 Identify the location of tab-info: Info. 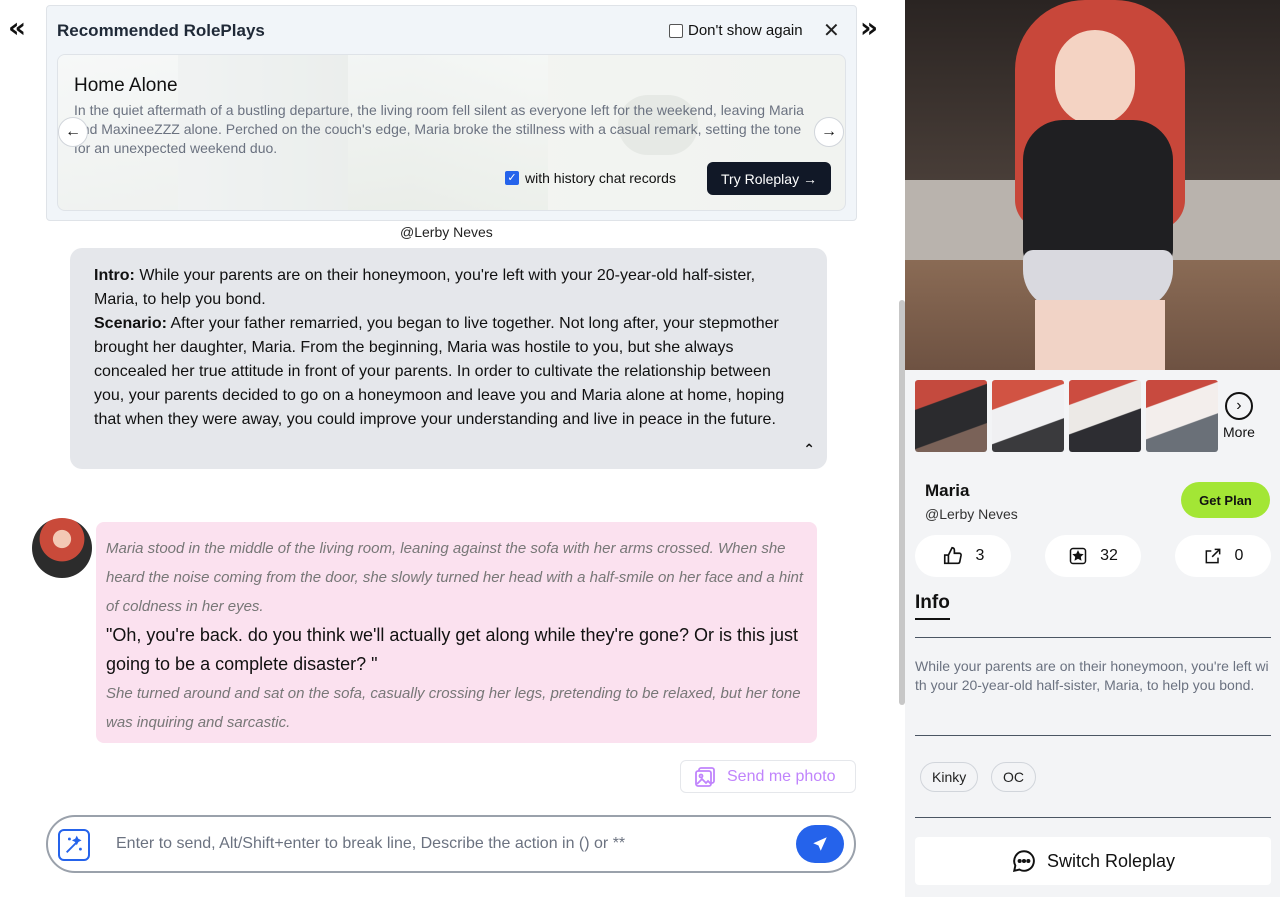
(932, 606).